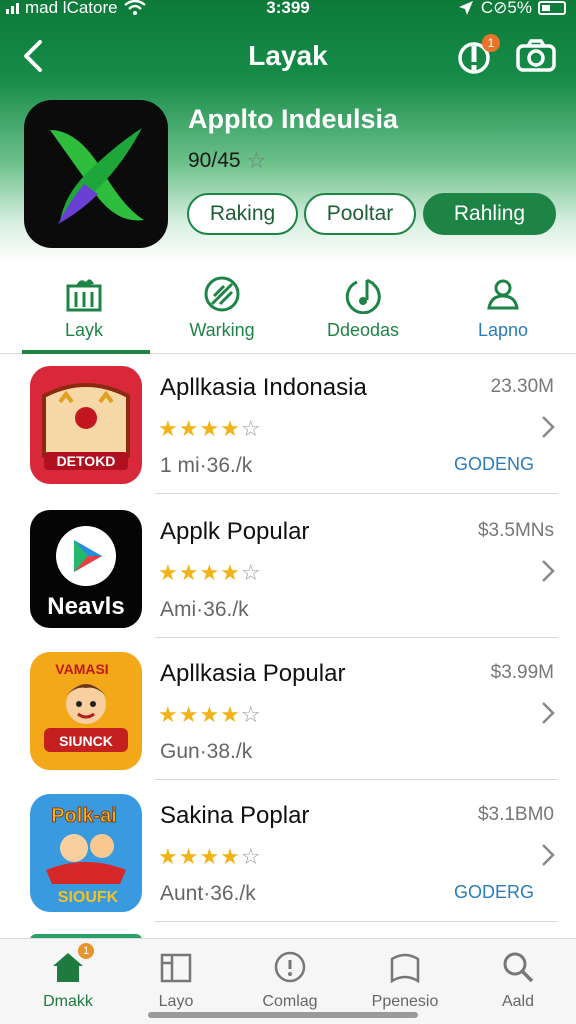 The image size is (576, 1024). I want to click on download-count: 1 mi·36./k, so click(206, 465).